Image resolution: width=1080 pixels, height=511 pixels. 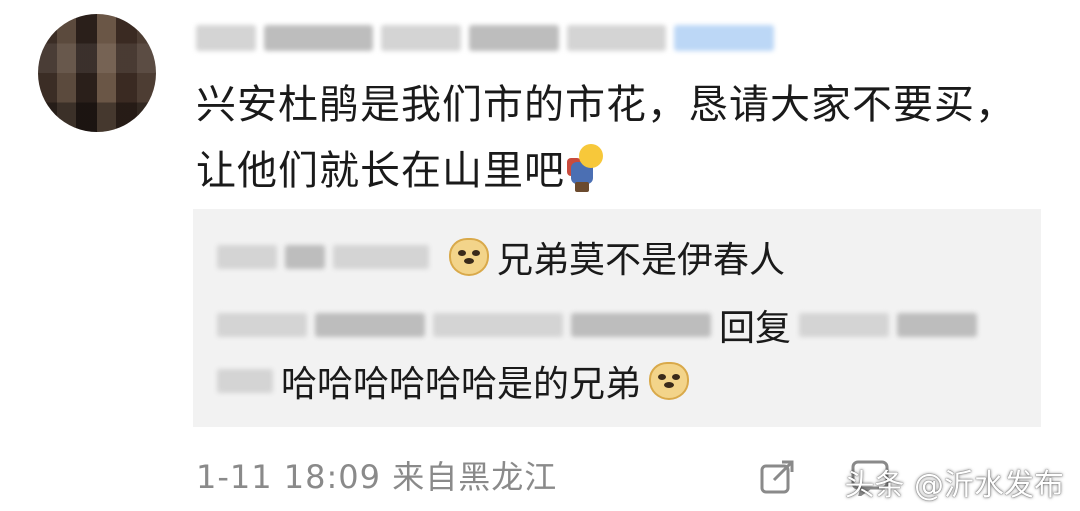 What do you see at coordinates (777, 477) in the screenshot?
I see `share-icon` at bounding box center [777, 477].